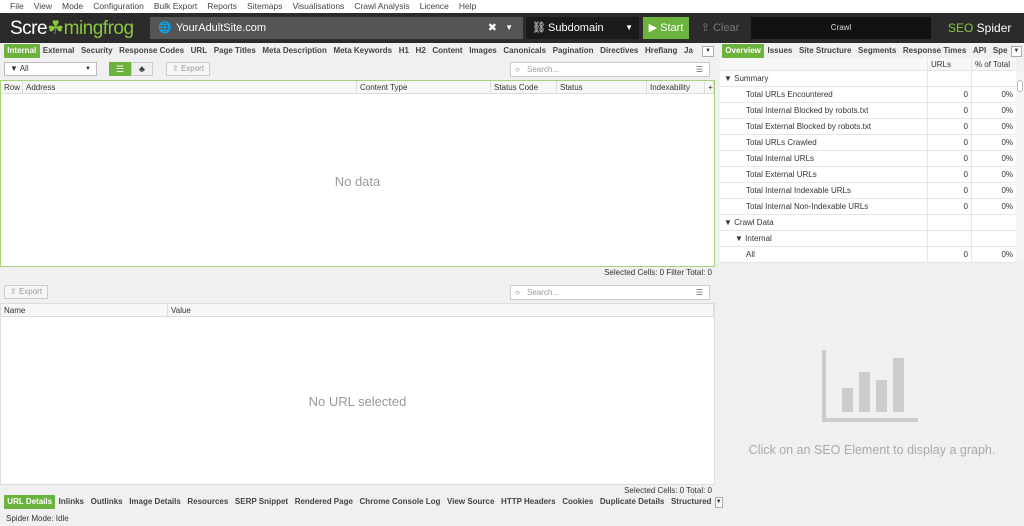 Image resolution: width=1024 pixels, height=526 pixels. Describe the element at coordinates (572, 51) in the screenshot. I see `tab-pagination: Pagination` at that location.